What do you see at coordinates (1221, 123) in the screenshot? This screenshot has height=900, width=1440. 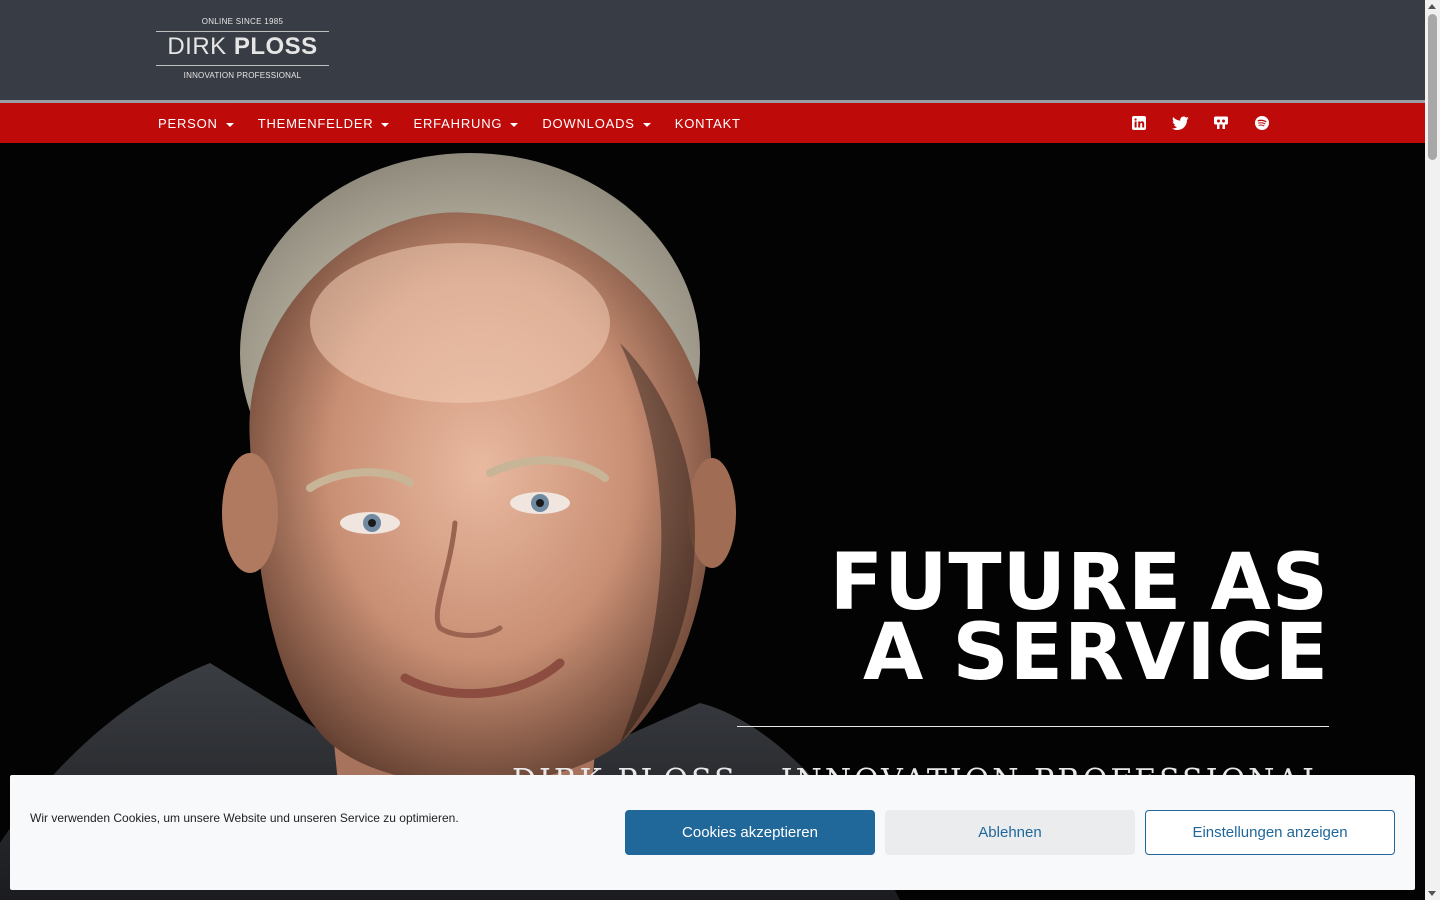 I see `slideshare-icon` at bounding box center [1221, 123].